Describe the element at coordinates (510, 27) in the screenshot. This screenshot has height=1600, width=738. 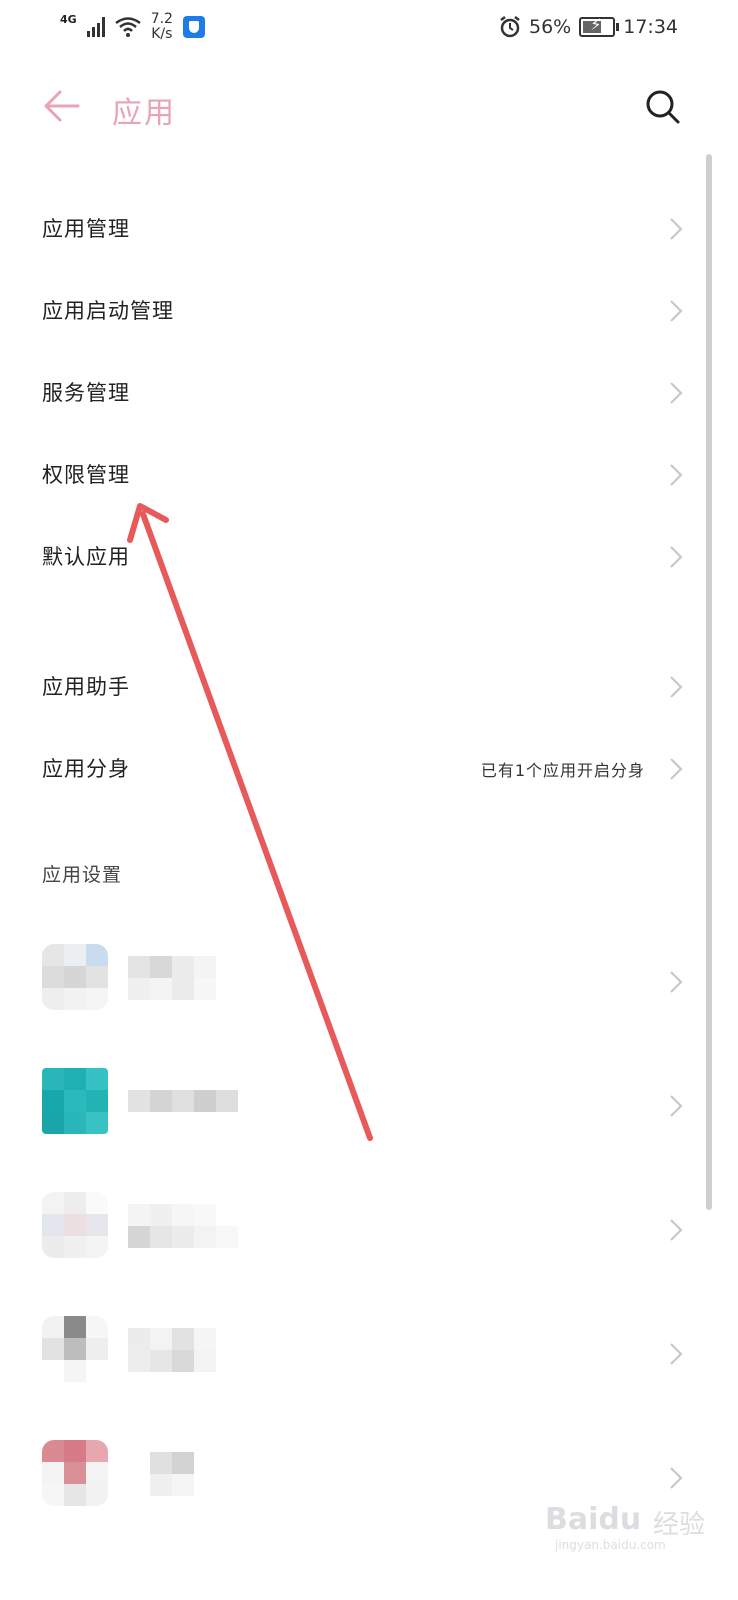
I see `alarm-icon` at that location.